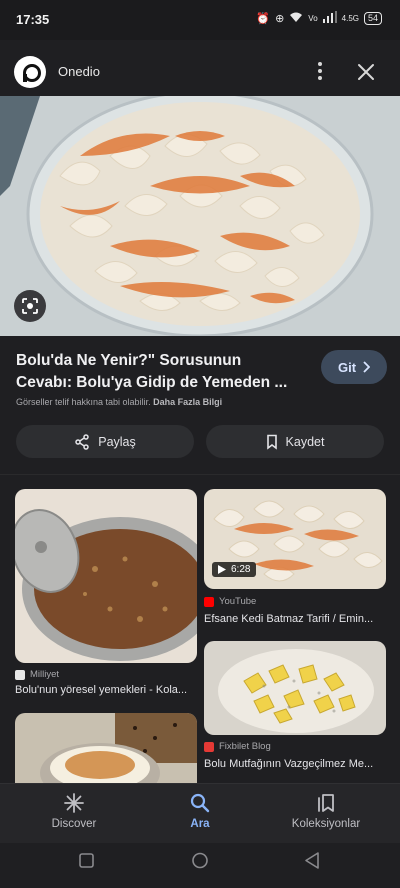  What do you see at coordinates (45, 674) in the screenshot?
I see `related-source-name-1: Milliyet` at bounding box center [45, 674].